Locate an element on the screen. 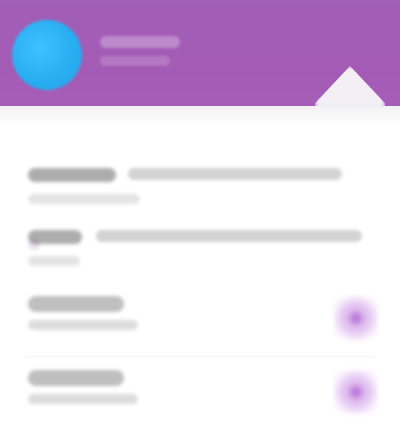  paragraph-1-line-1a is located at coordinates (72, 175).